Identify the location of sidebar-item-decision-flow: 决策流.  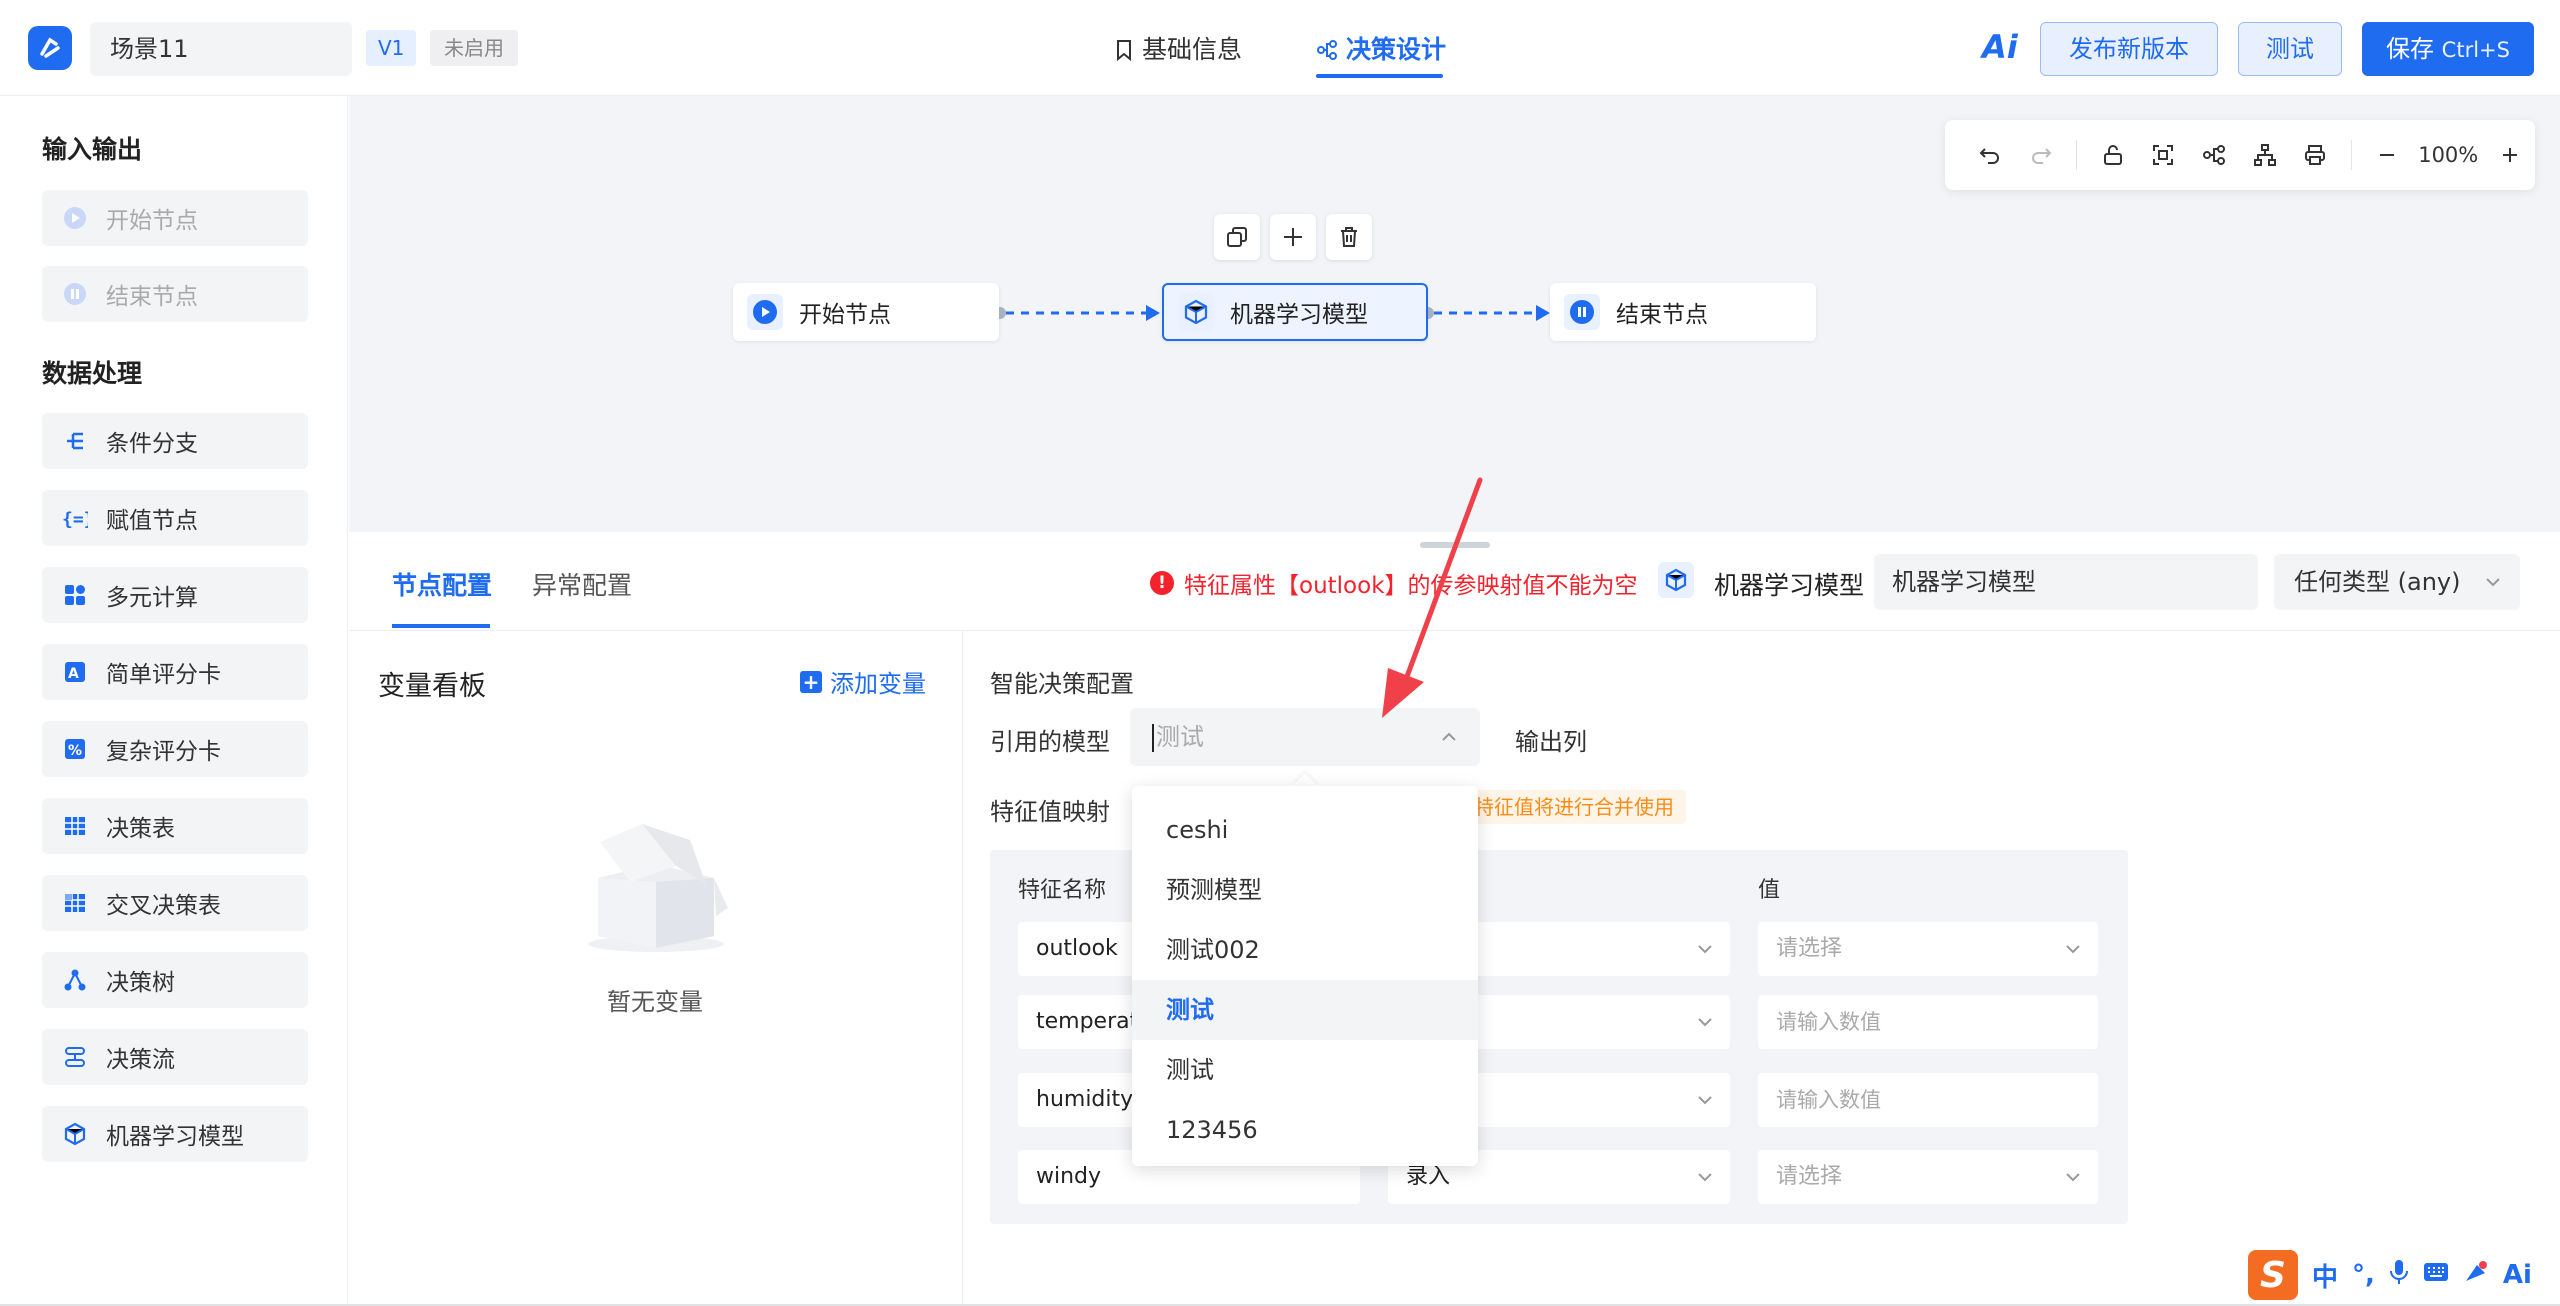
(175, 1057).